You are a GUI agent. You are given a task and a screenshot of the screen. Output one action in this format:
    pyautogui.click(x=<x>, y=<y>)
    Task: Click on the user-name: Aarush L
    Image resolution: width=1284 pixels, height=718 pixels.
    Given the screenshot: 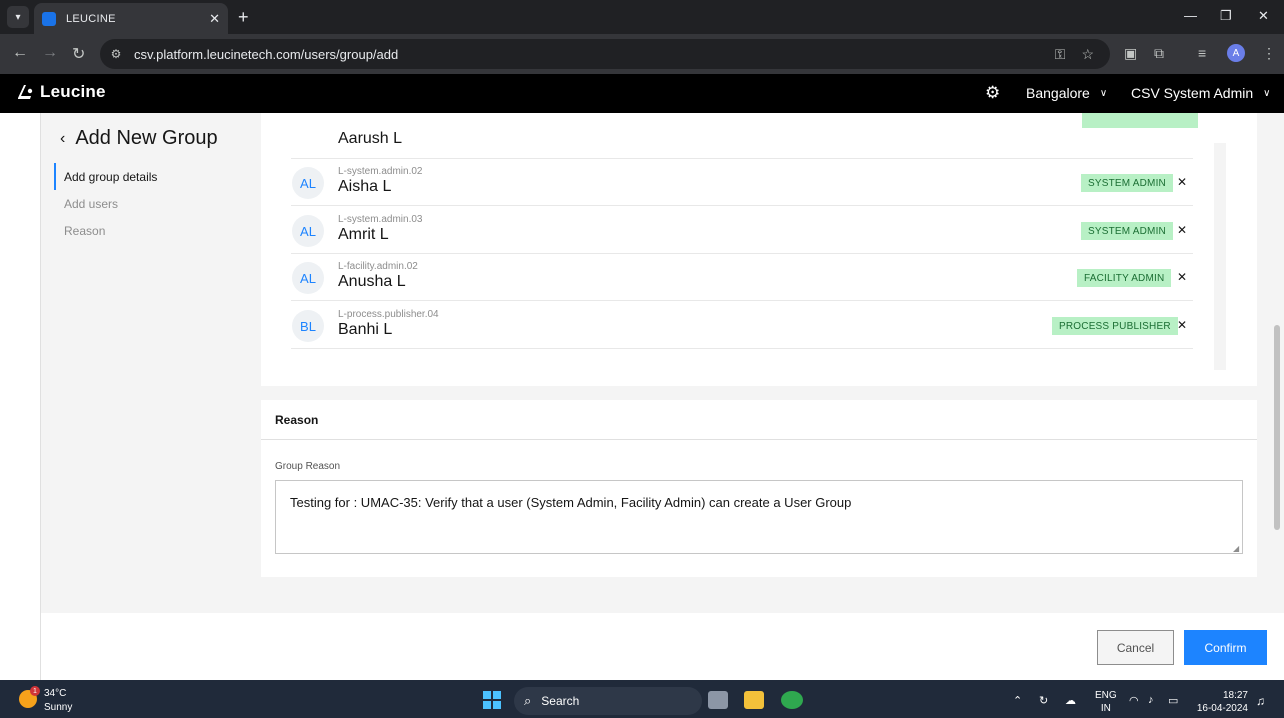 What is the action you would take?
    pyautogui.click(x=370, y=138)
    